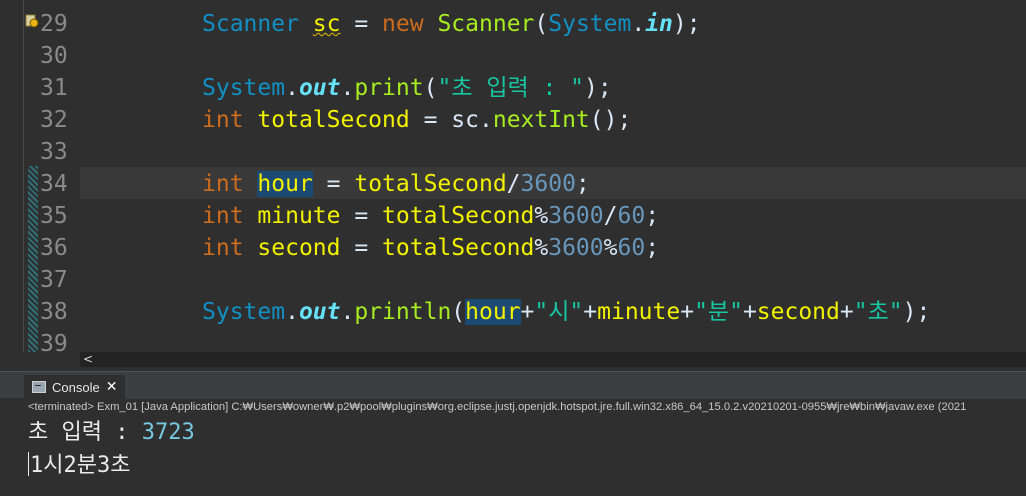  Describe the element at coordinates (40, 359) in the screenshot. I see `scroll-corner` at that location.